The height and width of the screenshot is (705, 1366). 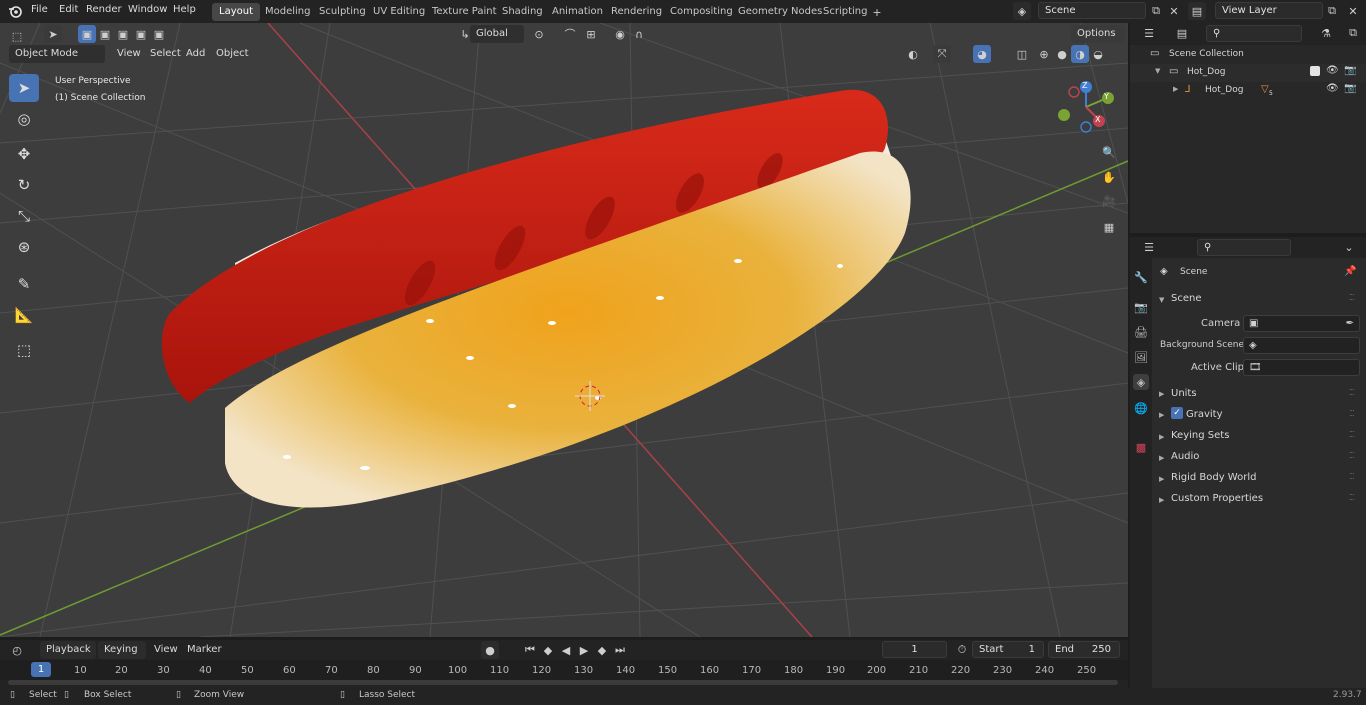 What do you see at coordinates (780, 12) in the screenshot?
I see `tab-geometry-nodes: Geometry Nodes` at bounding box center [780, 12].